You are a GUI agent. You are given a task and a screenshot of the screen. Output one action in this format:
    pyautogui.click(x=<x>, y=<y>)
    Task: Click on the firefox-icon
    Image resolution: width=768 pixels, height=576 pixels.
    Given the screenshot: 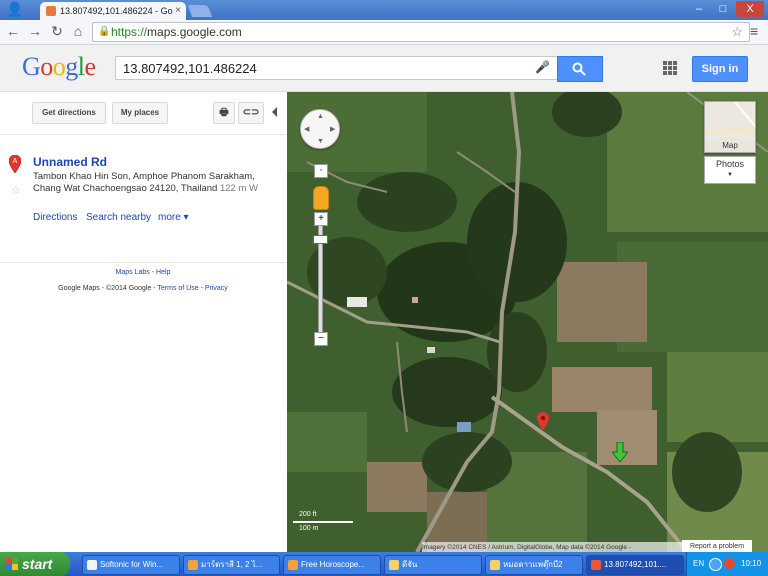 What is the action you would take?
    pyautogui.click(x=293, y=564)
    